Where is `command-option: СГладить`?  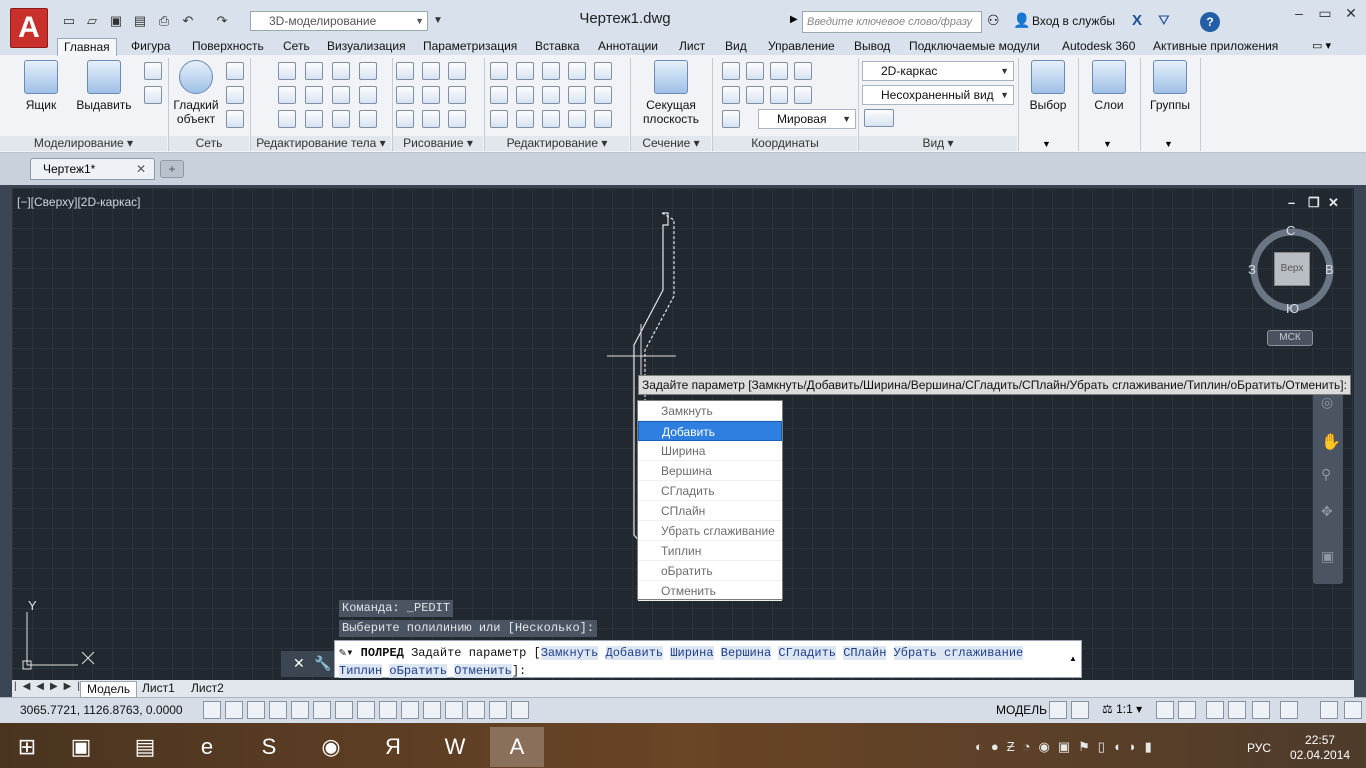 command-option: СГладить is located at coordinates (807, 653).